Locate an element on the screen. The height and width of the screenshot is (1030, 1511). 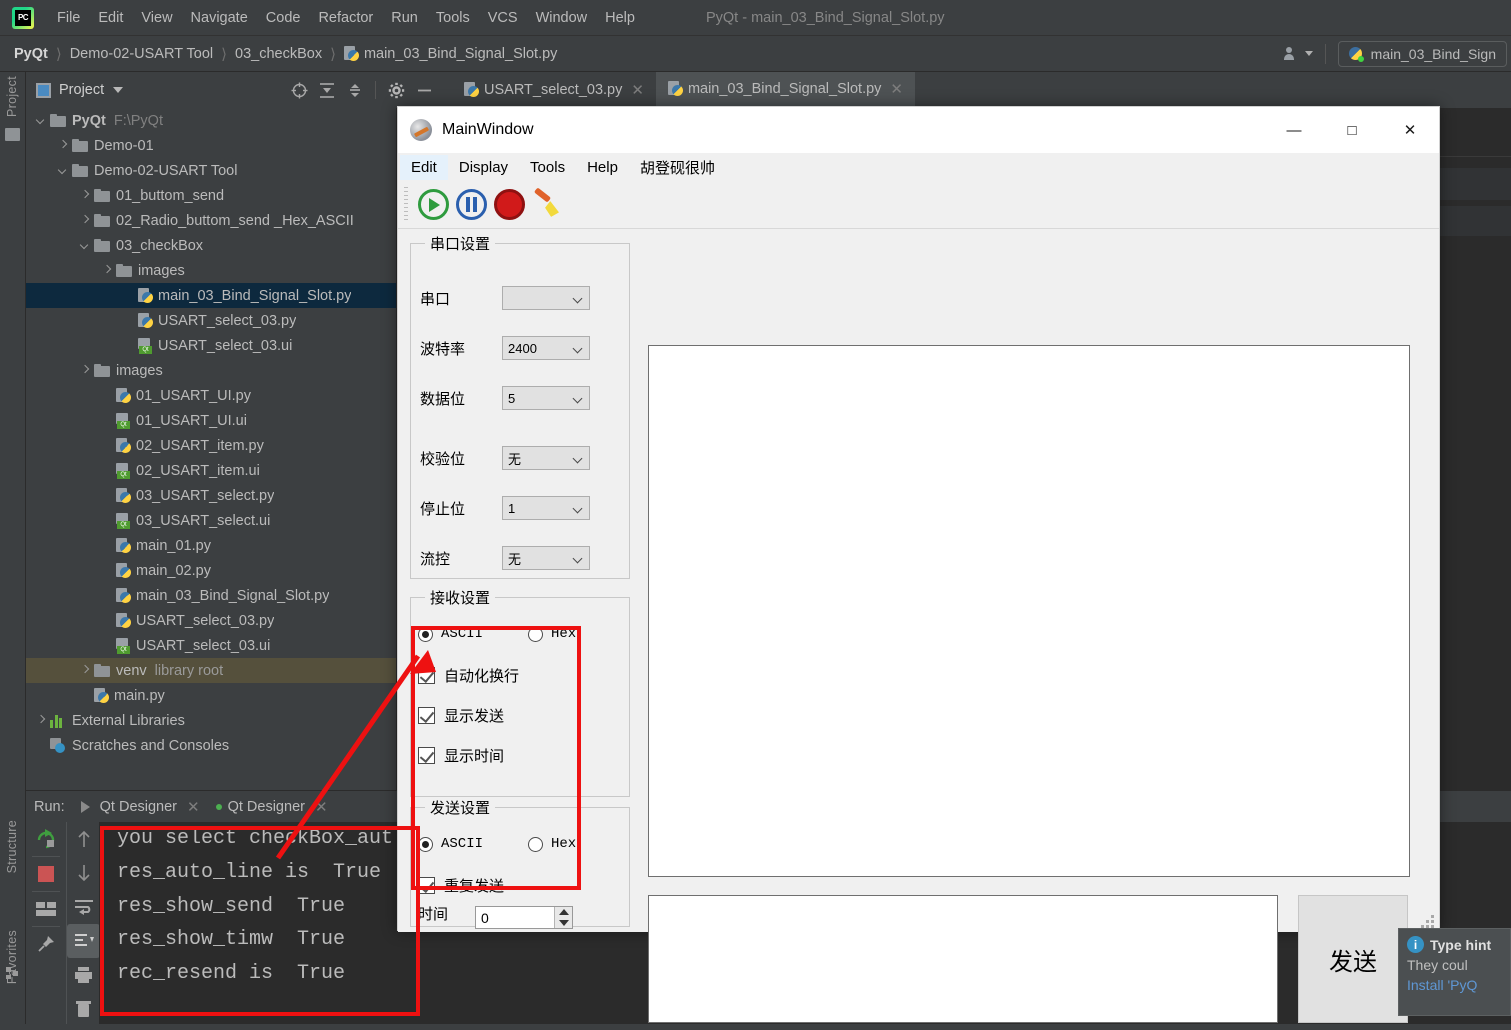
up-arrow-icon is located at coordinates (83, 839).